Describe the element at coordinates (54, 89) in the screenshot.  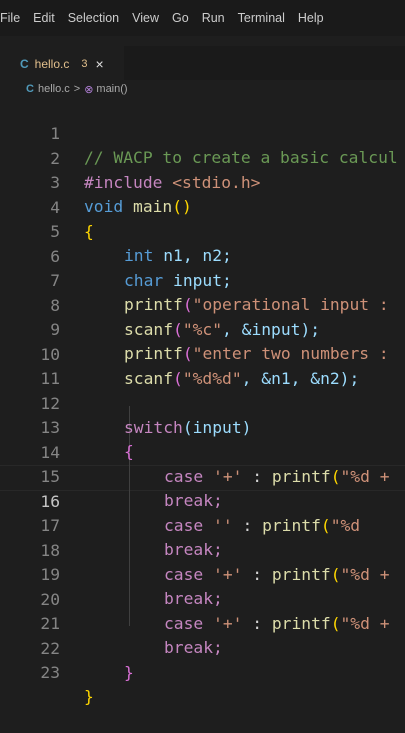
I see `breadcrumb-file: hello.c` at that location.